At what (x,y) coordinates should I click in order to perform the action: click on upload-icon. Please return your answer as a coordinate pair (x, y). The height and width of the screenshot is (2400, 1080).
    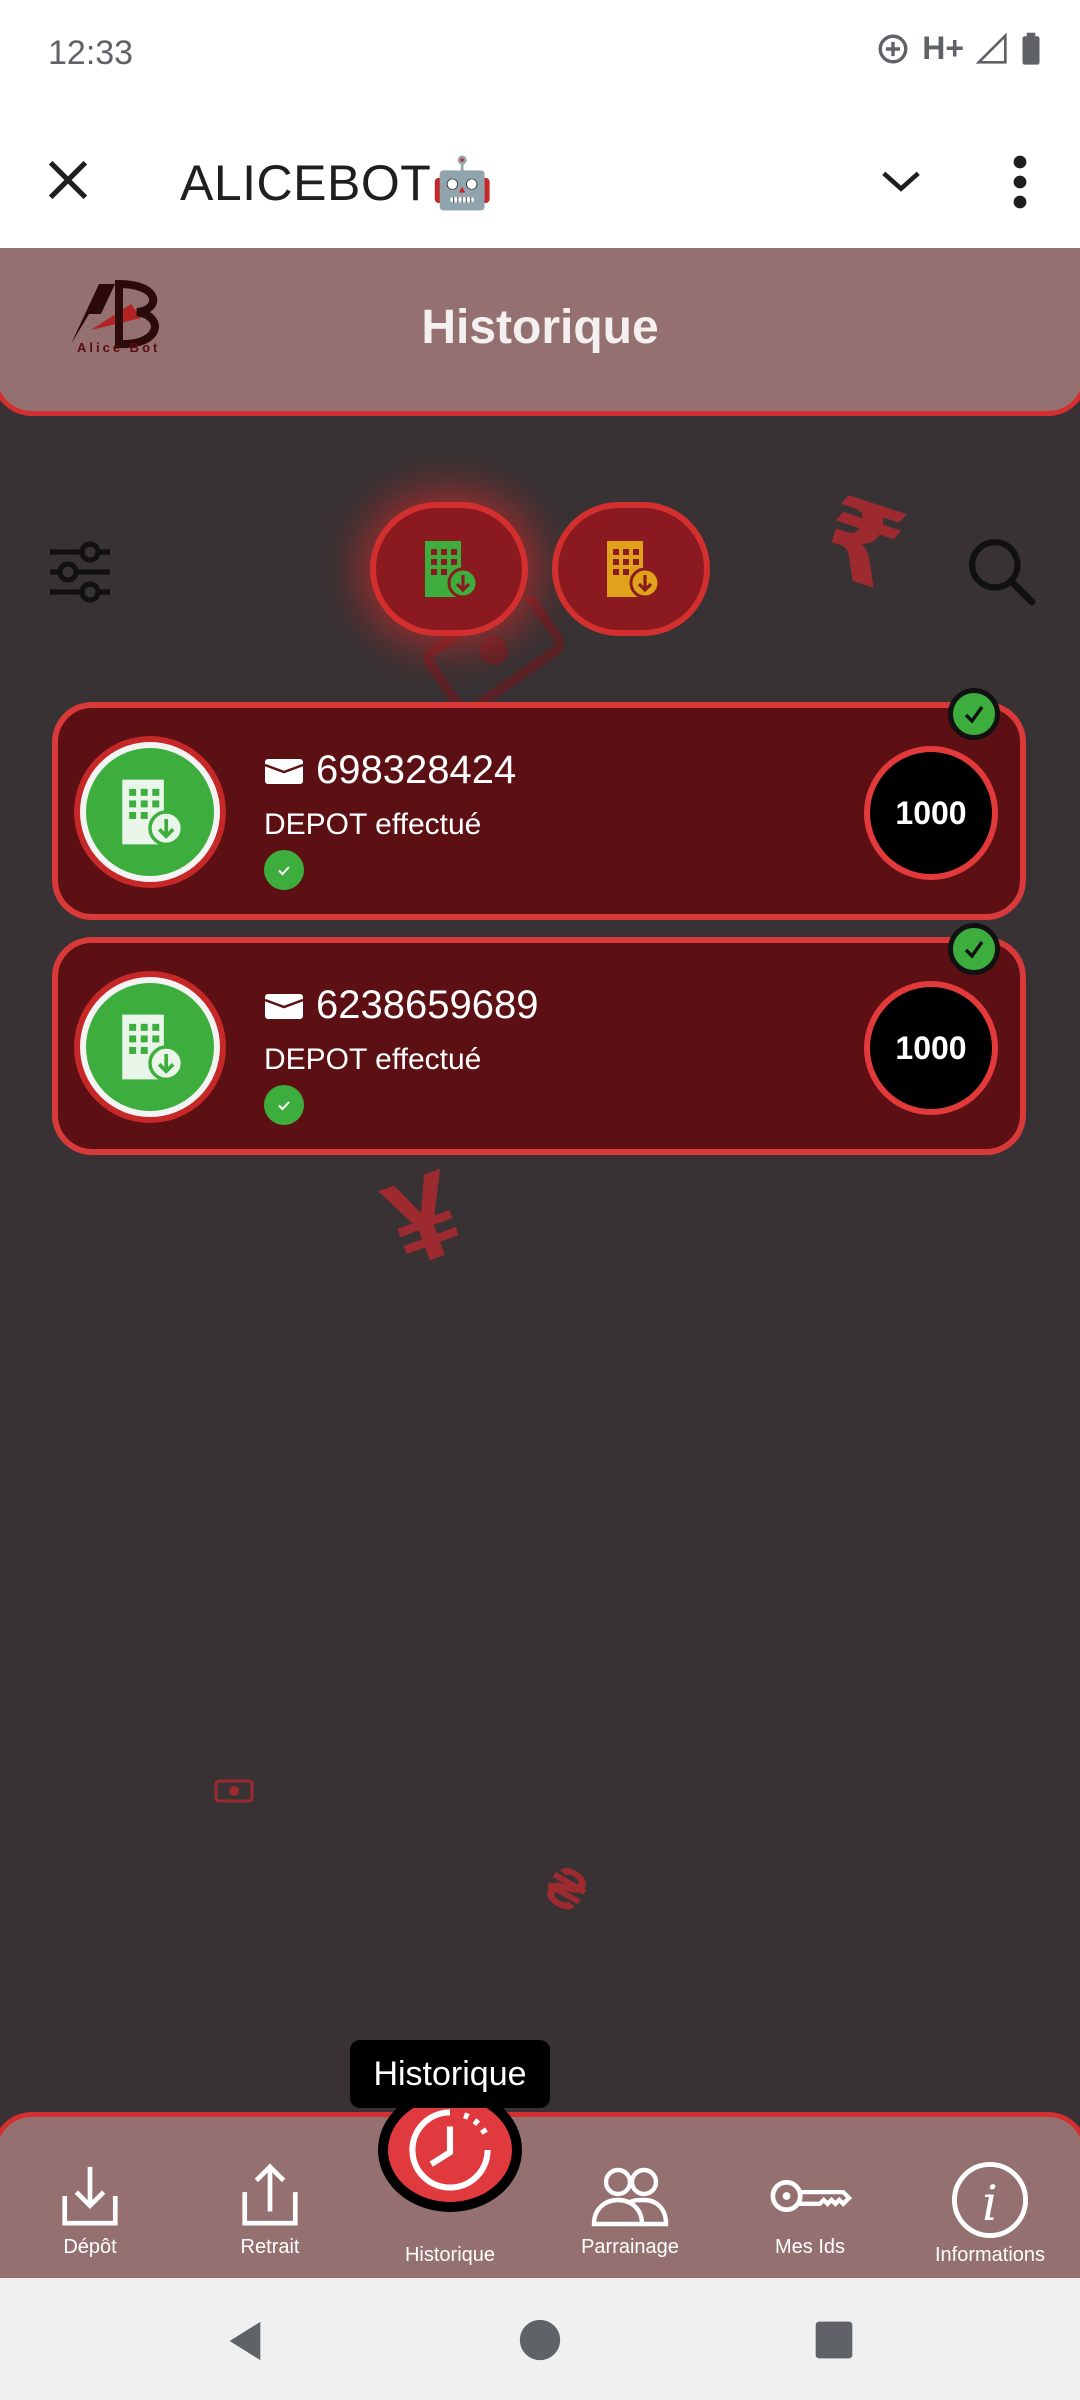
    Looking at the image, I should click on (270, 2194).